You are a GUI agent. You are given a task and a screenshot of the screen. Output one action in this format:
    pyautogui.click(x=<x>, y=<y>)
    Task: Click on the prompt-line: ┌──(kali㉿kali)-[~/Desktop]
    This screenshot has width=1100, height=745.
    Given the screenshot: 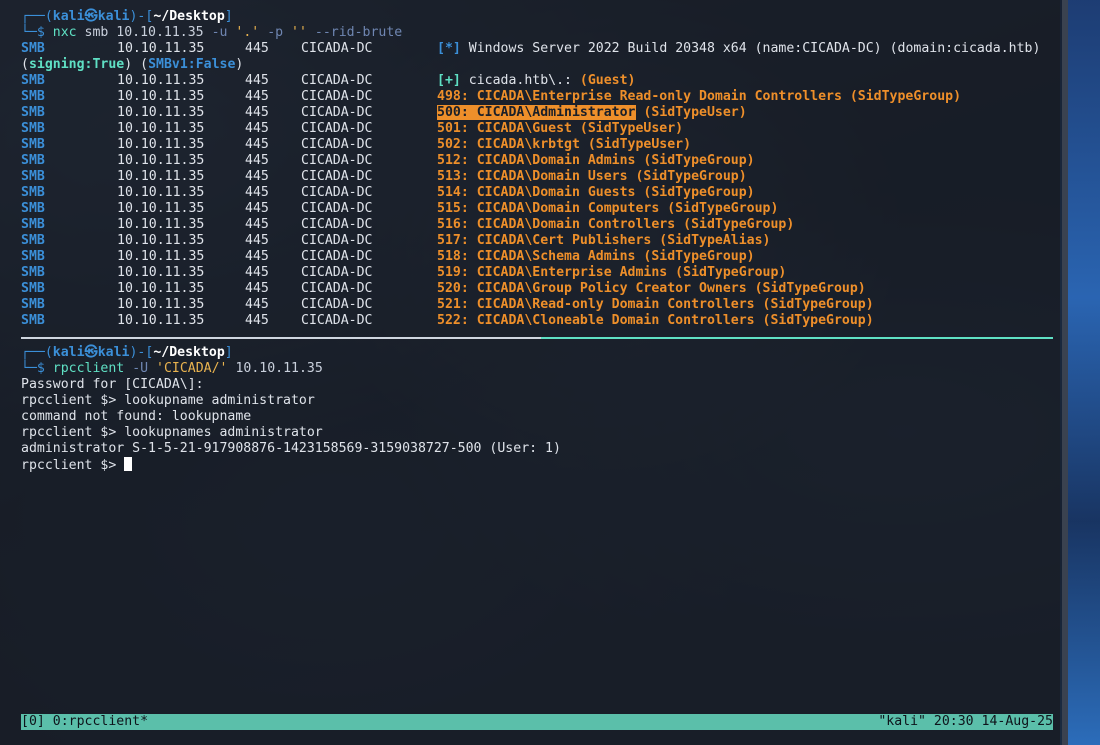 What is the action you would take?
    pyautogui.click(x=541, y=353)
    